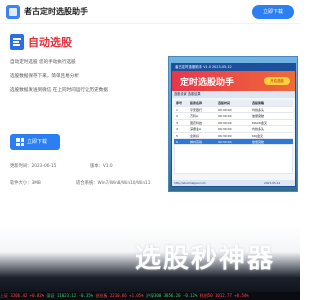  I want to click on status-url: http://stockhelper.com, so click(190, 183).